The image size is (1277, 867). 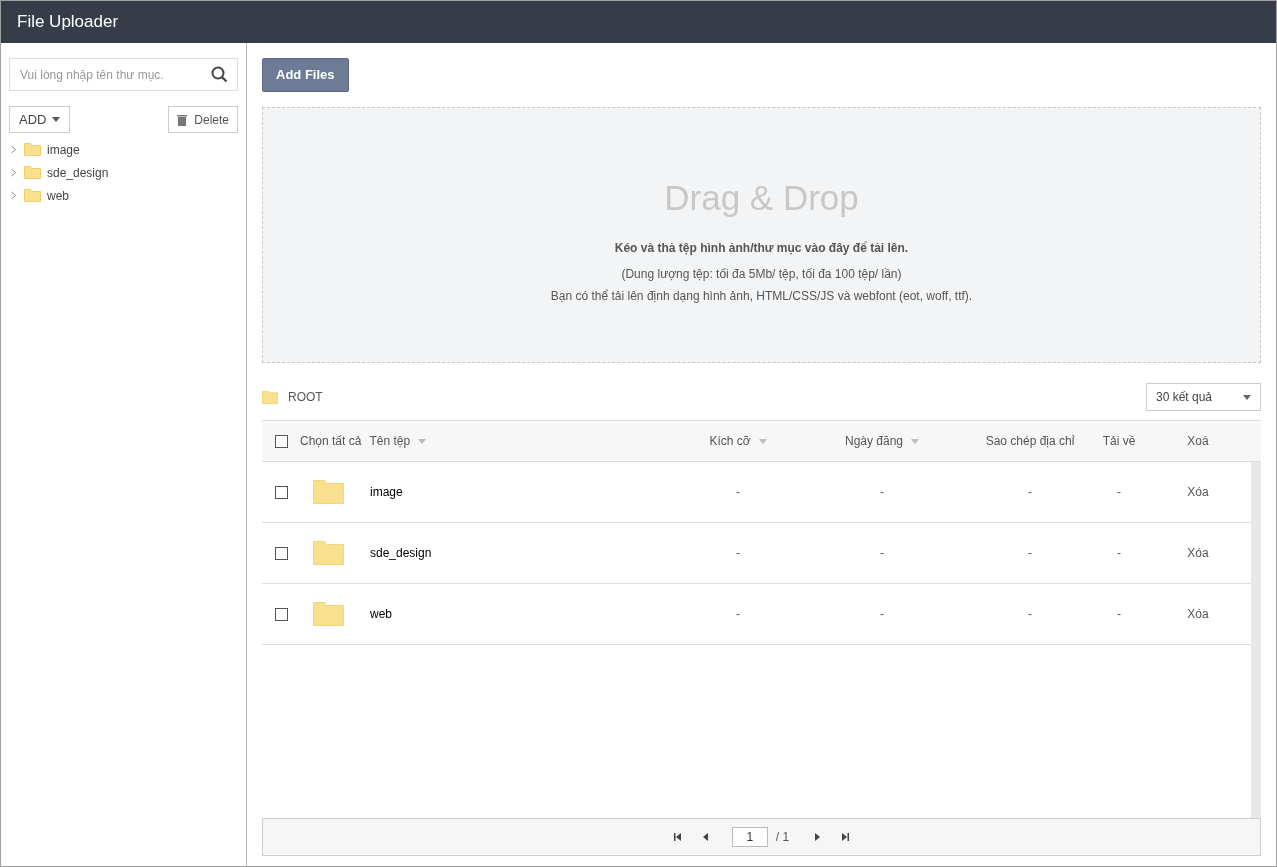 I want to click on drop-instruction: Kéo và thả tệp hình ảnh/thư mục vào đây để tải lên., so click(x=761, y=248).